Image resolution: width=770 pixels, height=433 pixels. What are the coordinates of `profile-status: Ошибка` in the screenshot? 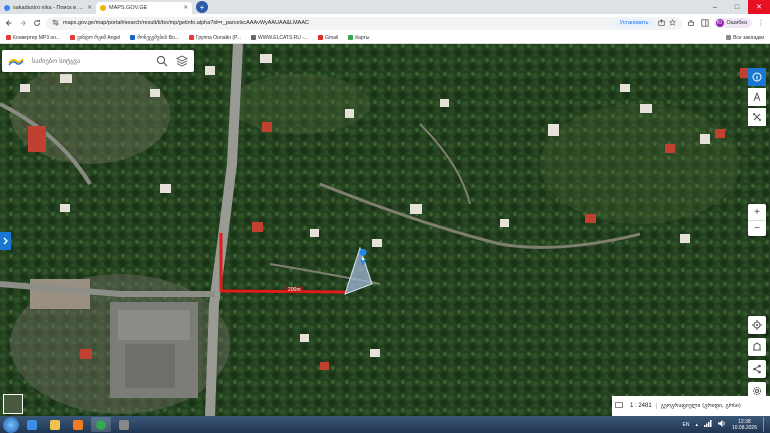 It's located at (737, 23).